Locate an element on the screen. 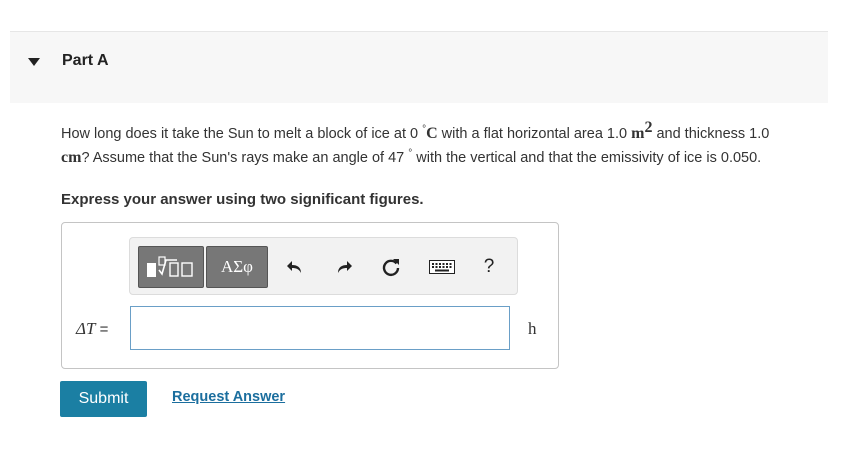  caret-down-icon is located at coordinates (34, 62).